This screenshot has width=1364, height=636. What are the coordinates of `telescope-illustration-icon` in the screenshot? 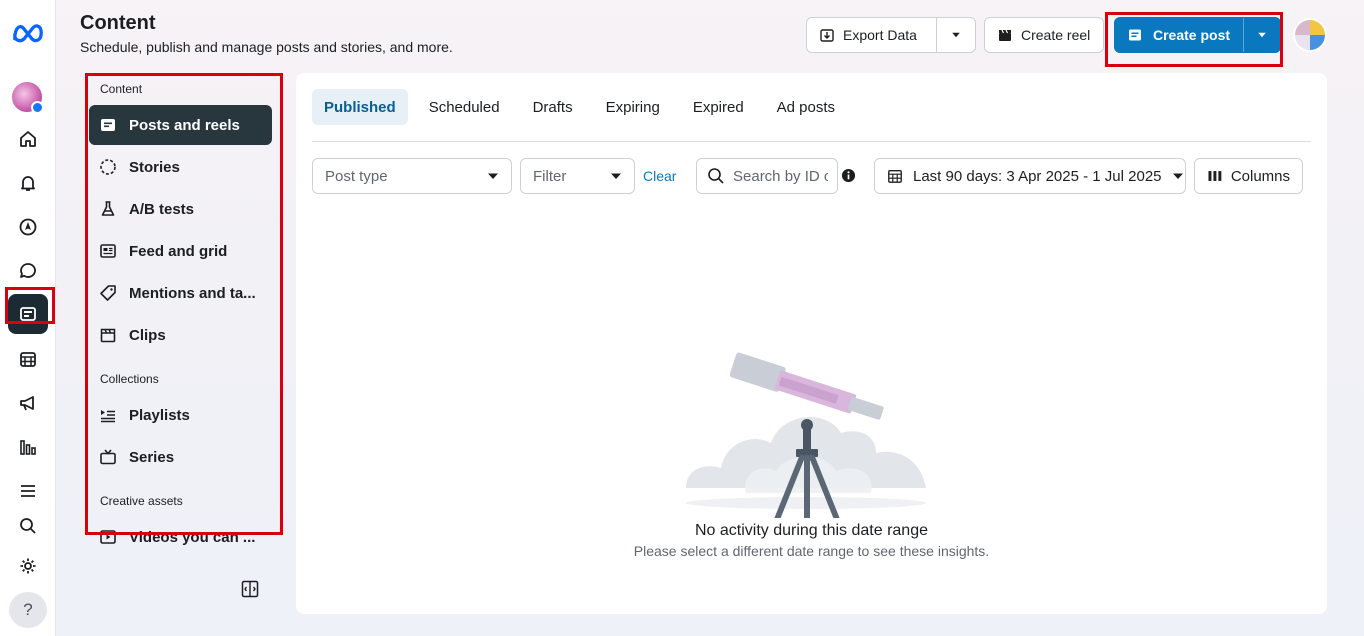 It's located at (806, 435).